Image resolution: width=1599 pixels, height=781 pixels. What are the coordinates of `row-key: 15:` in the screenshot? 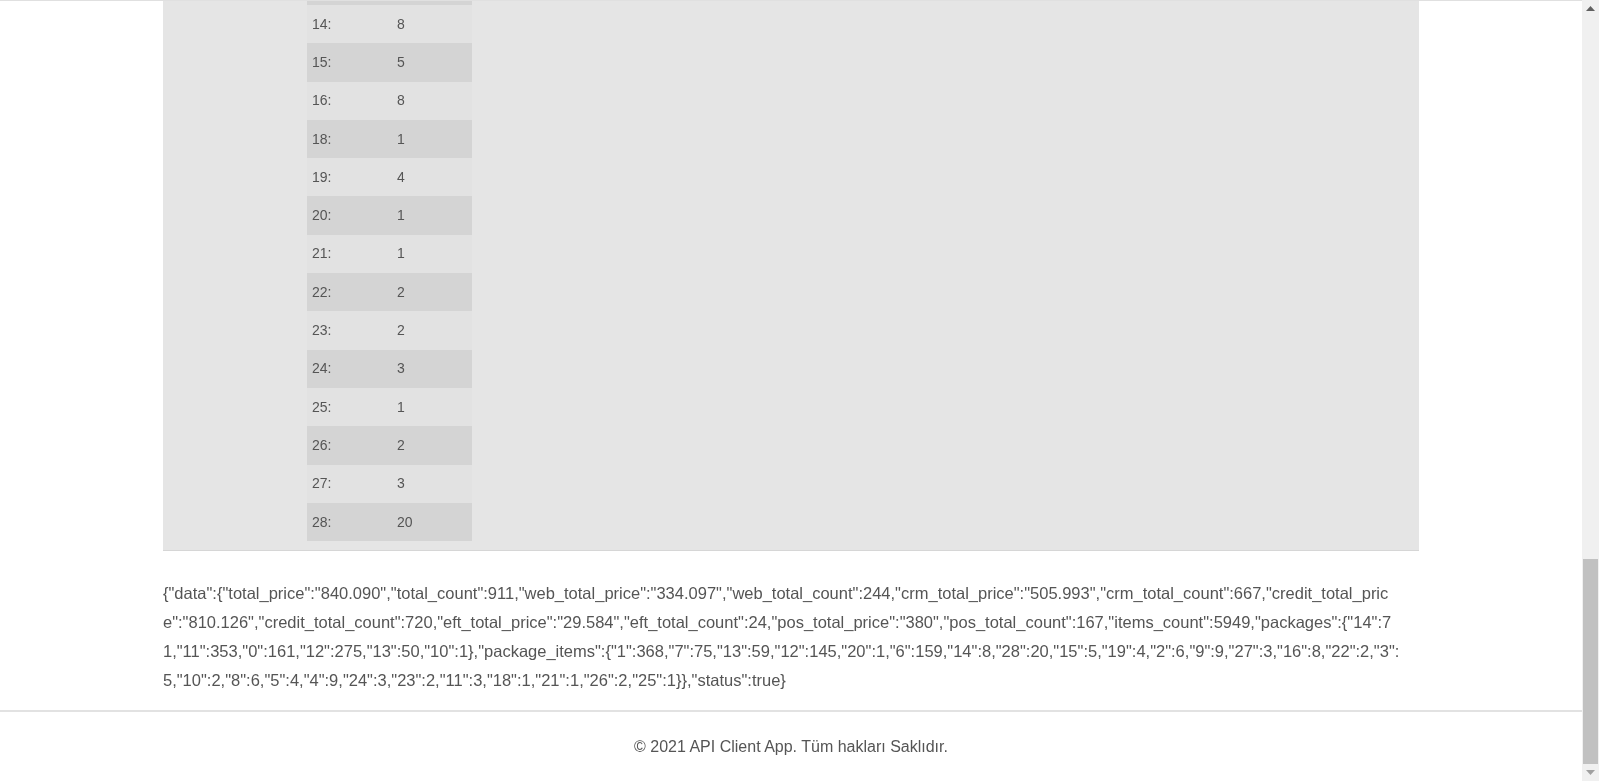 It's located at (354, 62).